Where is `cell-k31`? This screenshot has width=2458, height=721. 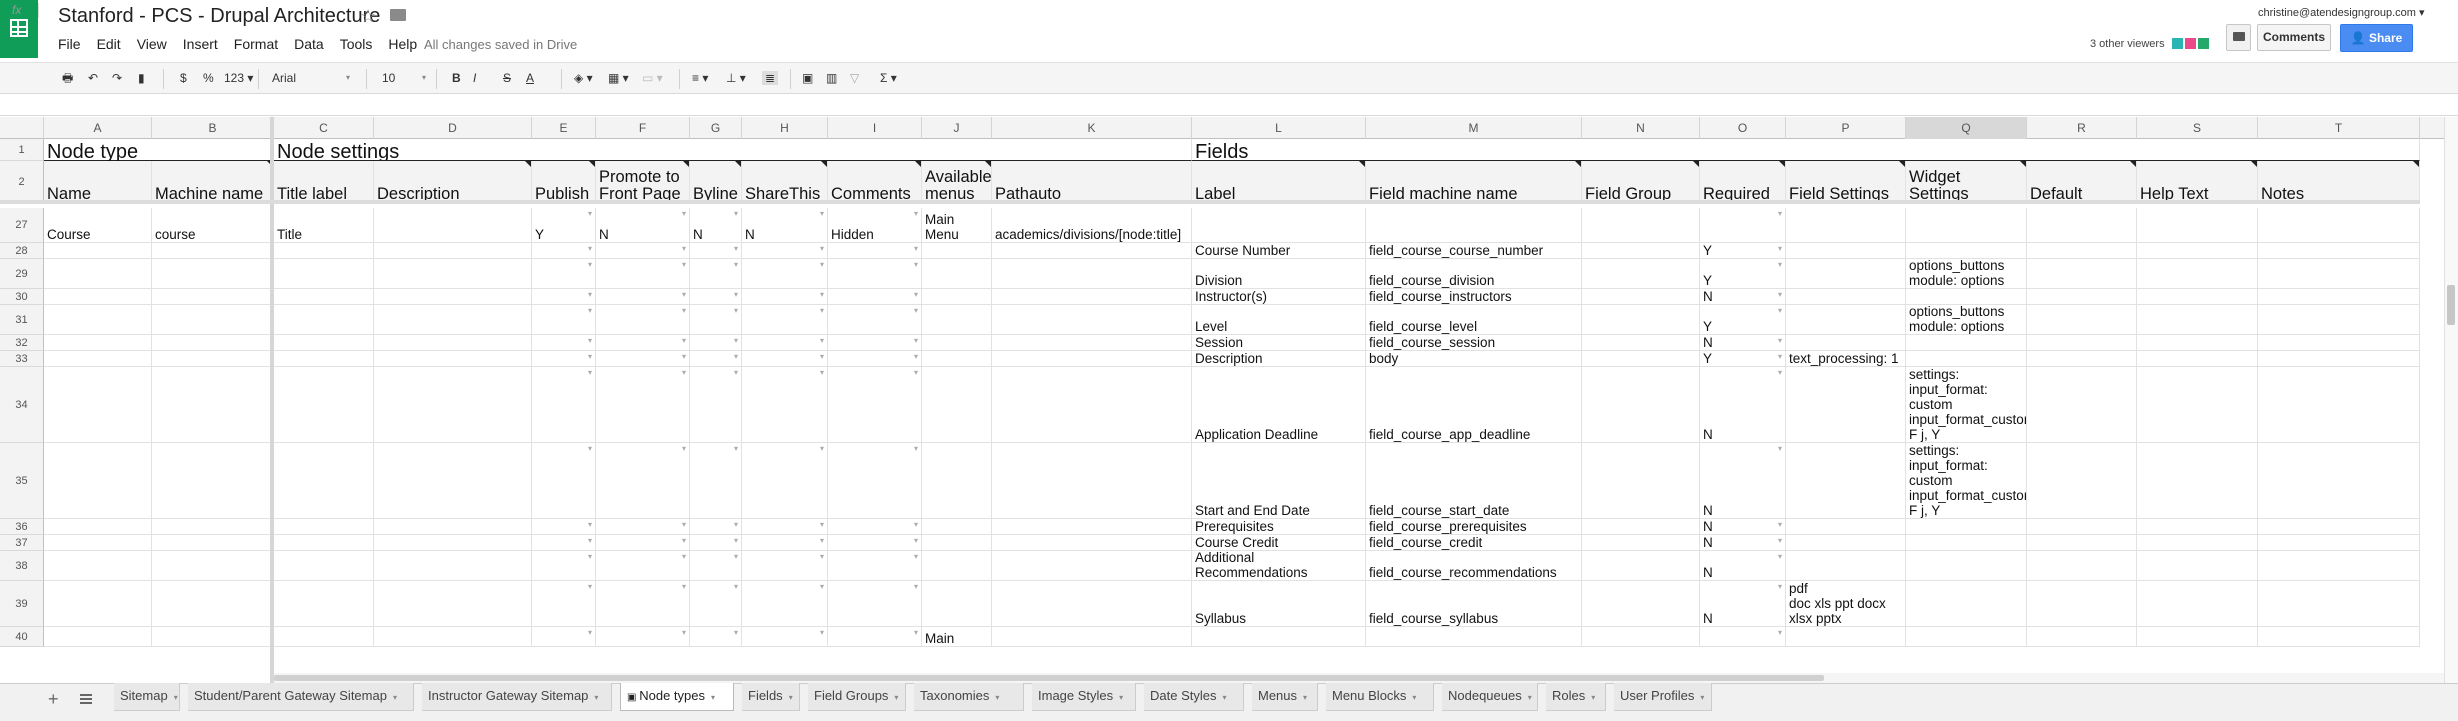 cell-k31 is located at coordinates (1092, 320).